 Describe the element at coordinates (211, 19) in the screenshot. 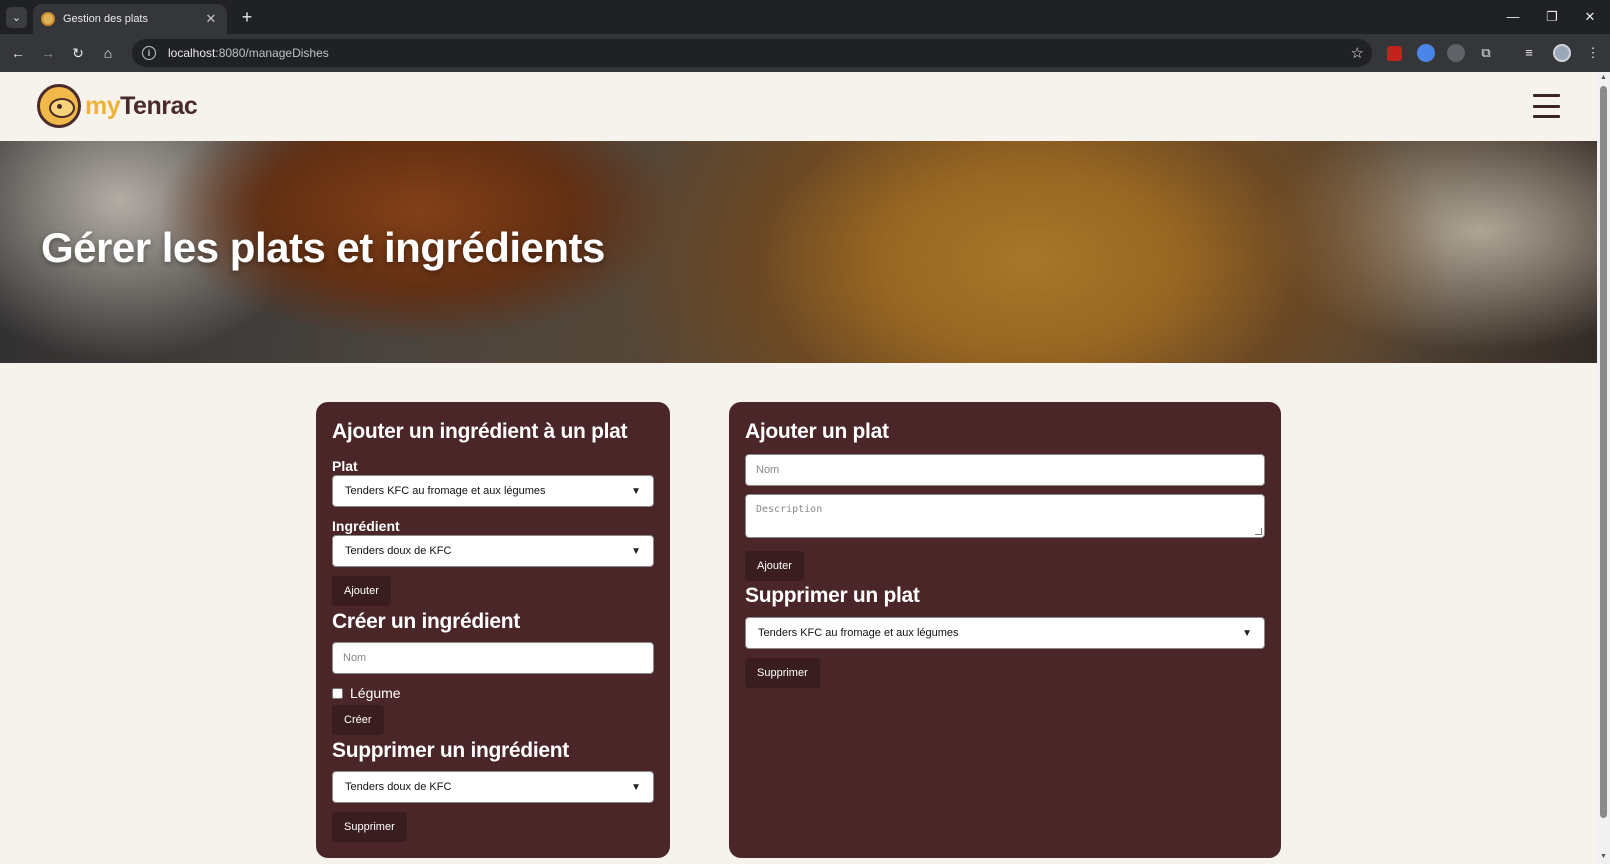

I see `close-tab-icon: ✕` at that location.